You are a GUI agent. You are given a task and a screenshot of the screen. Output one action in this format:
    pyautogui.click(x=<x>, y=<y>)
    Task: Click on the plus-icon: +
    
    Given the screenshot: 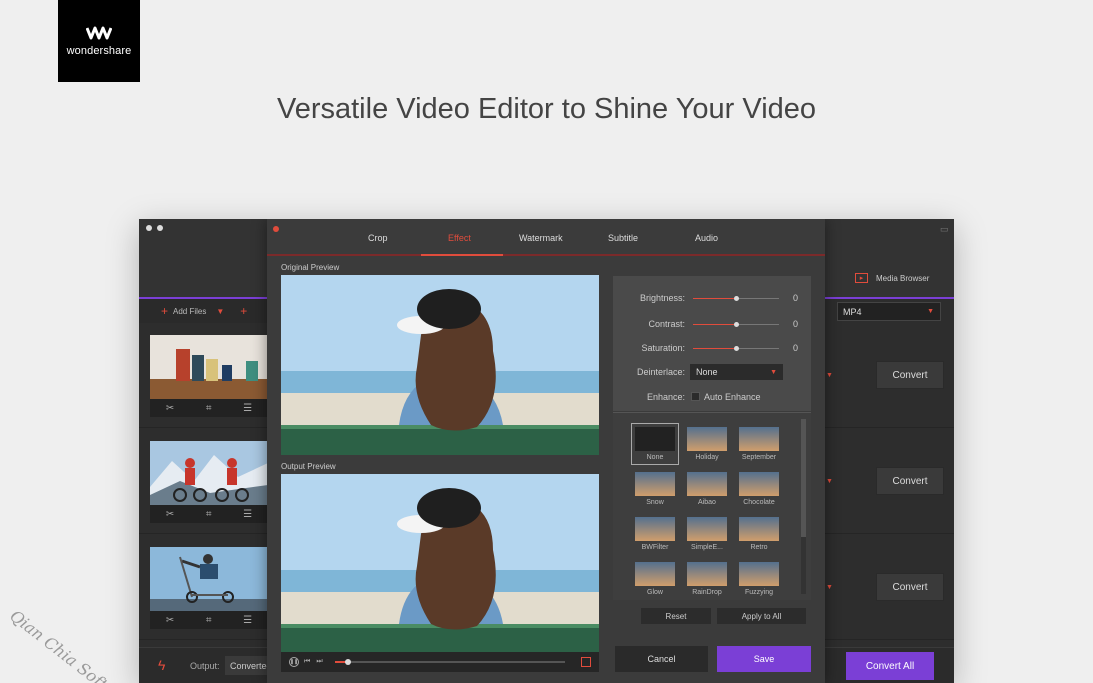 What is the action you would take?
    pyautogui.click(x=165, y=311)
    